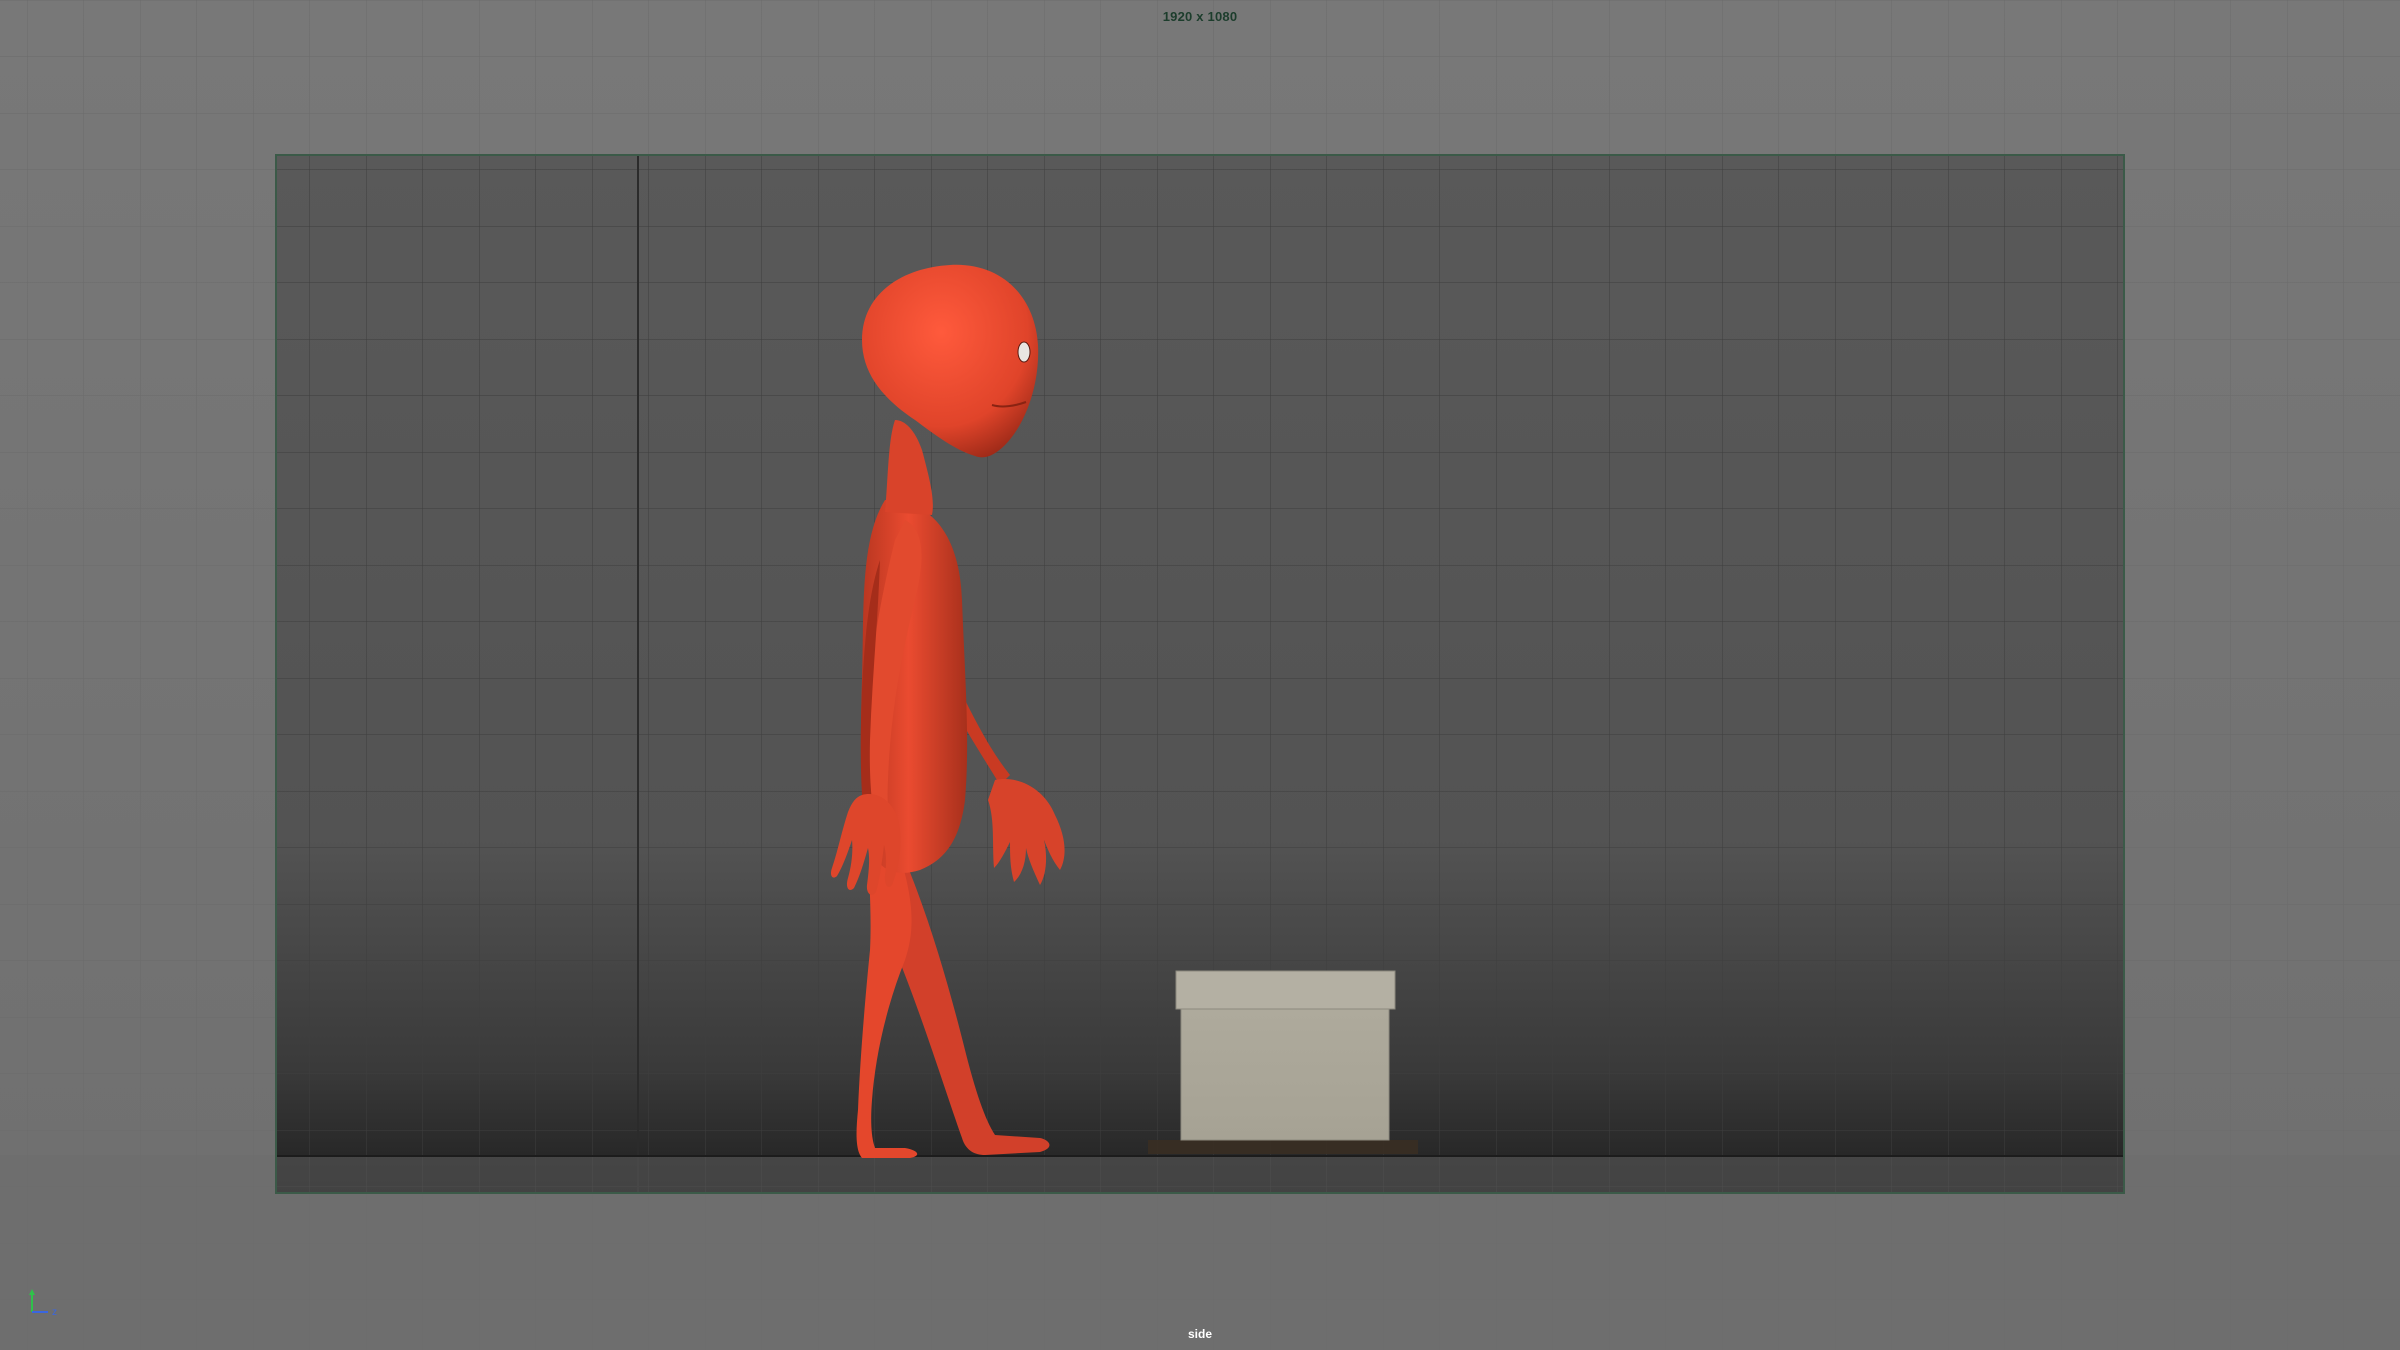  I want to click on character-eye, so click(1024, 352).